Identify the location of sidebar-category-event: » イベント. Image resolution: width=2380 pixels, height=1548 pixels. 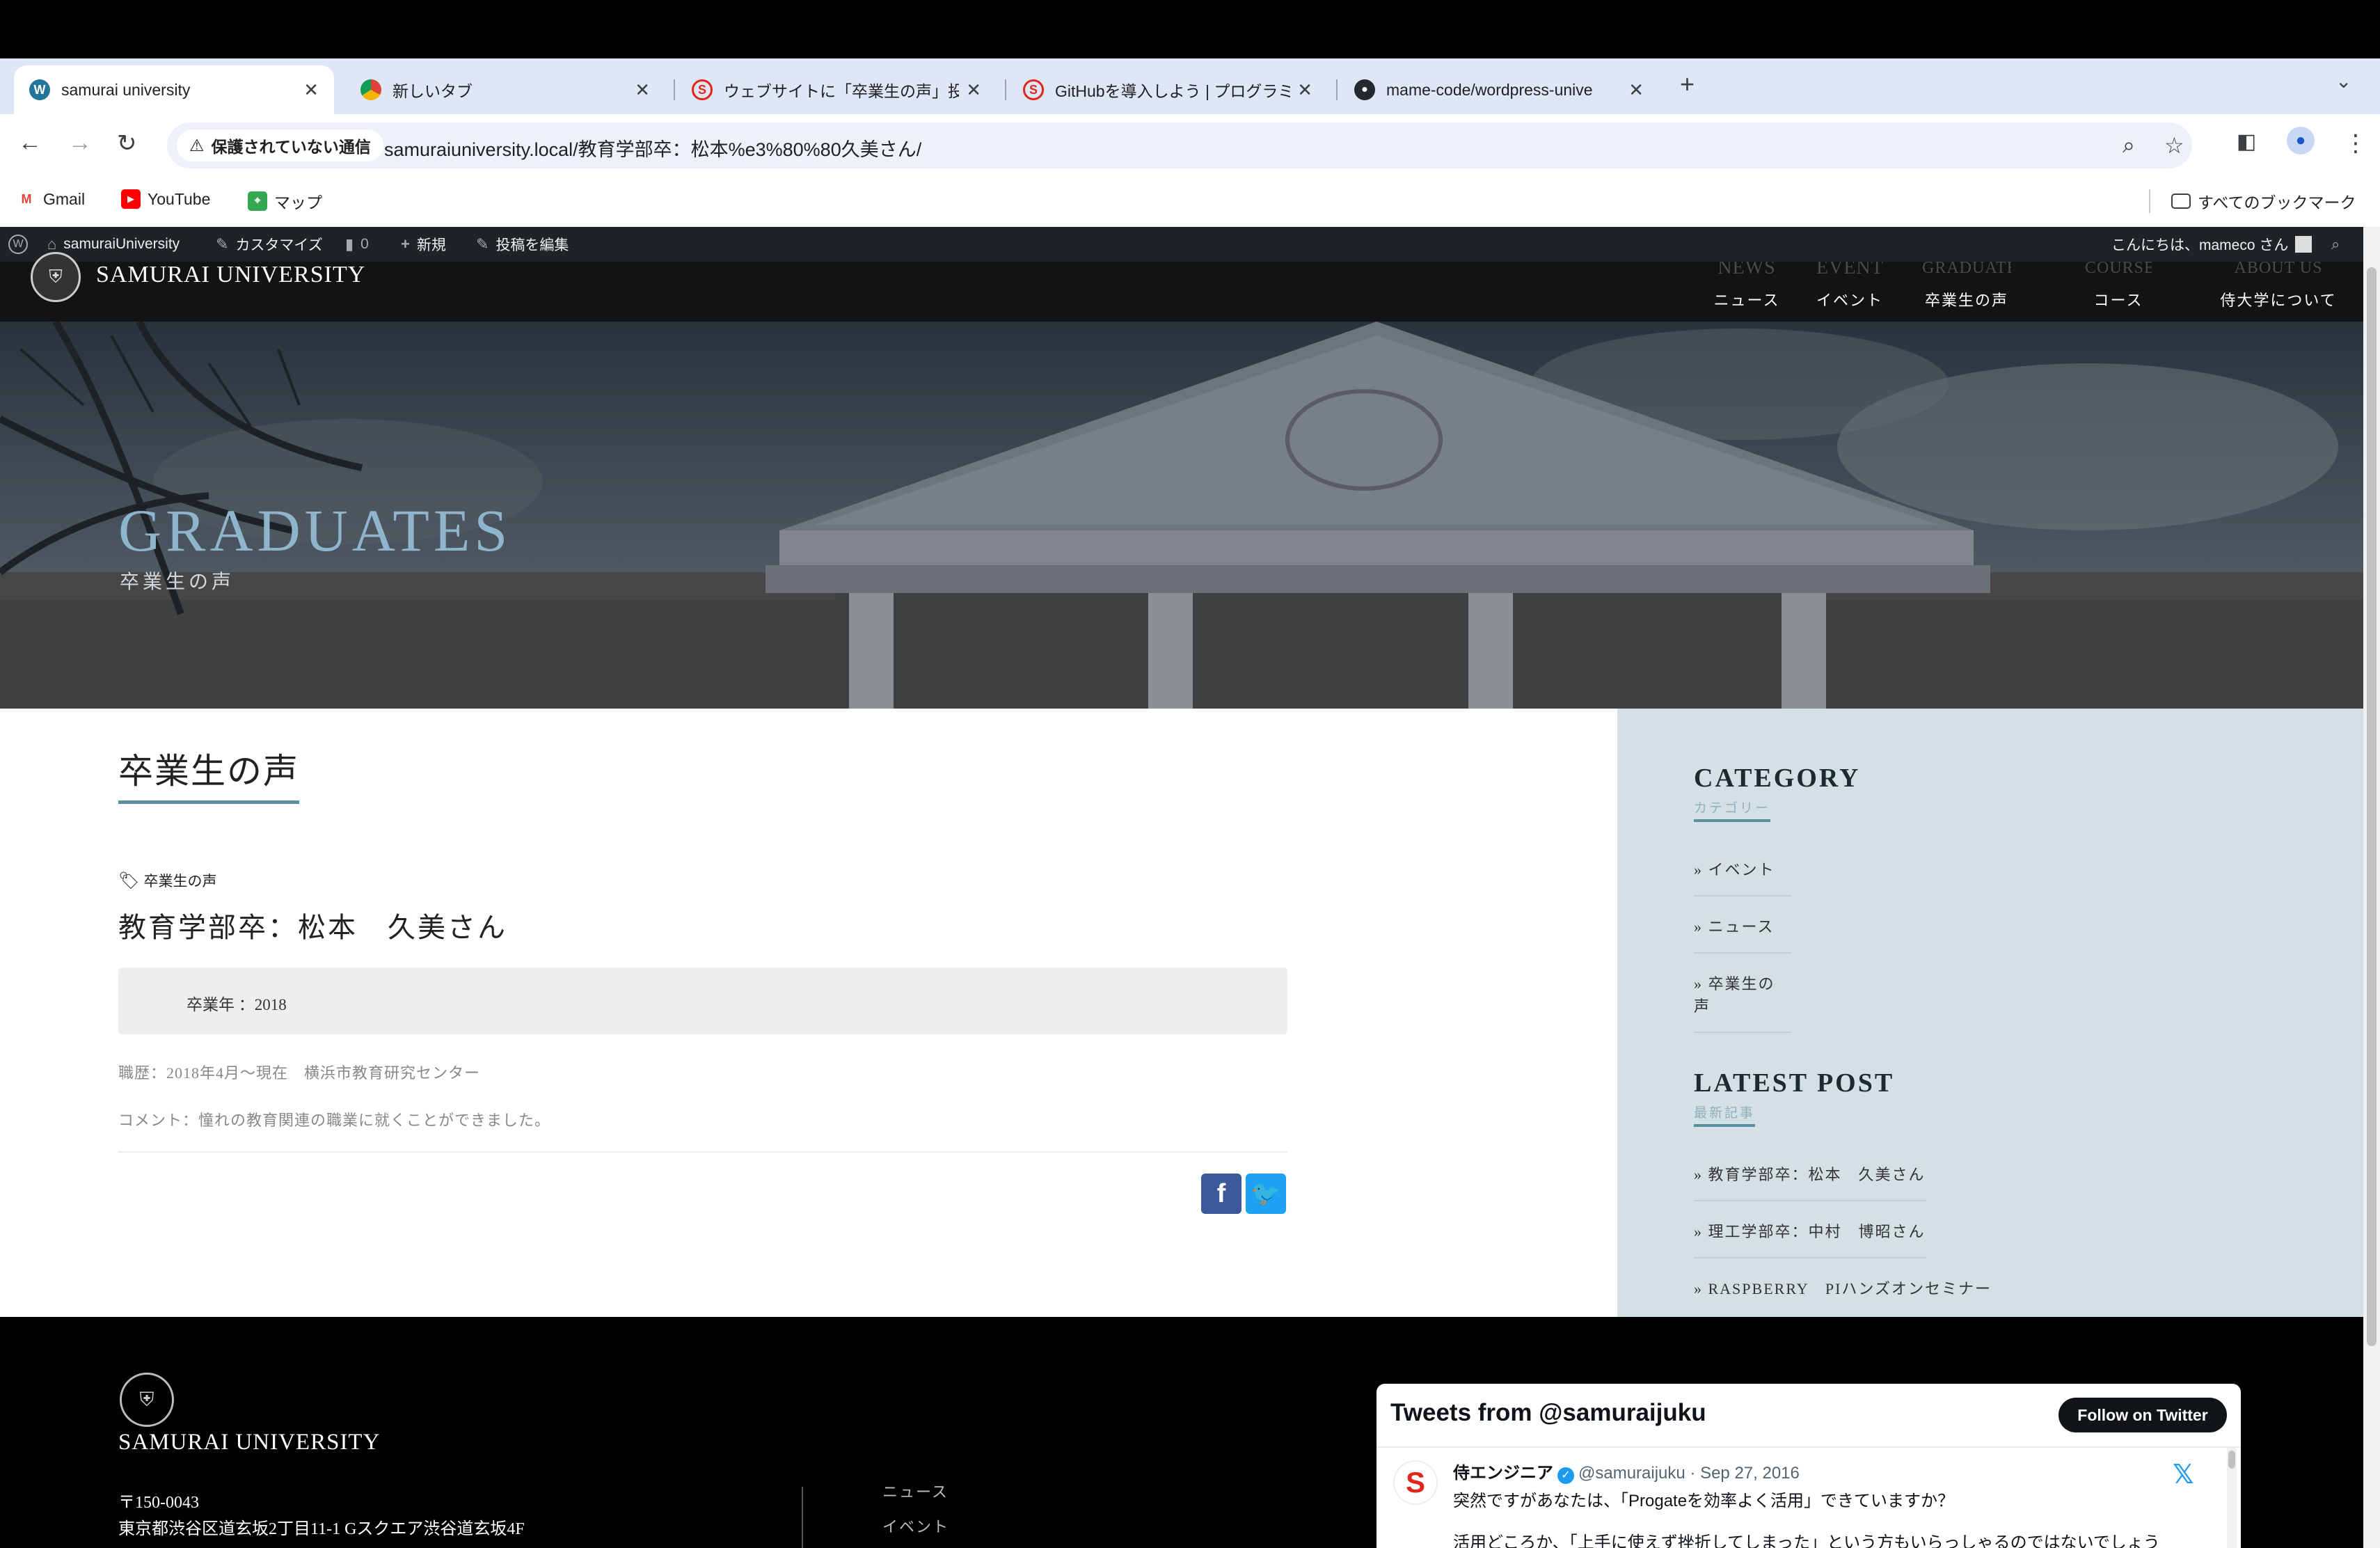
(1743, 877).